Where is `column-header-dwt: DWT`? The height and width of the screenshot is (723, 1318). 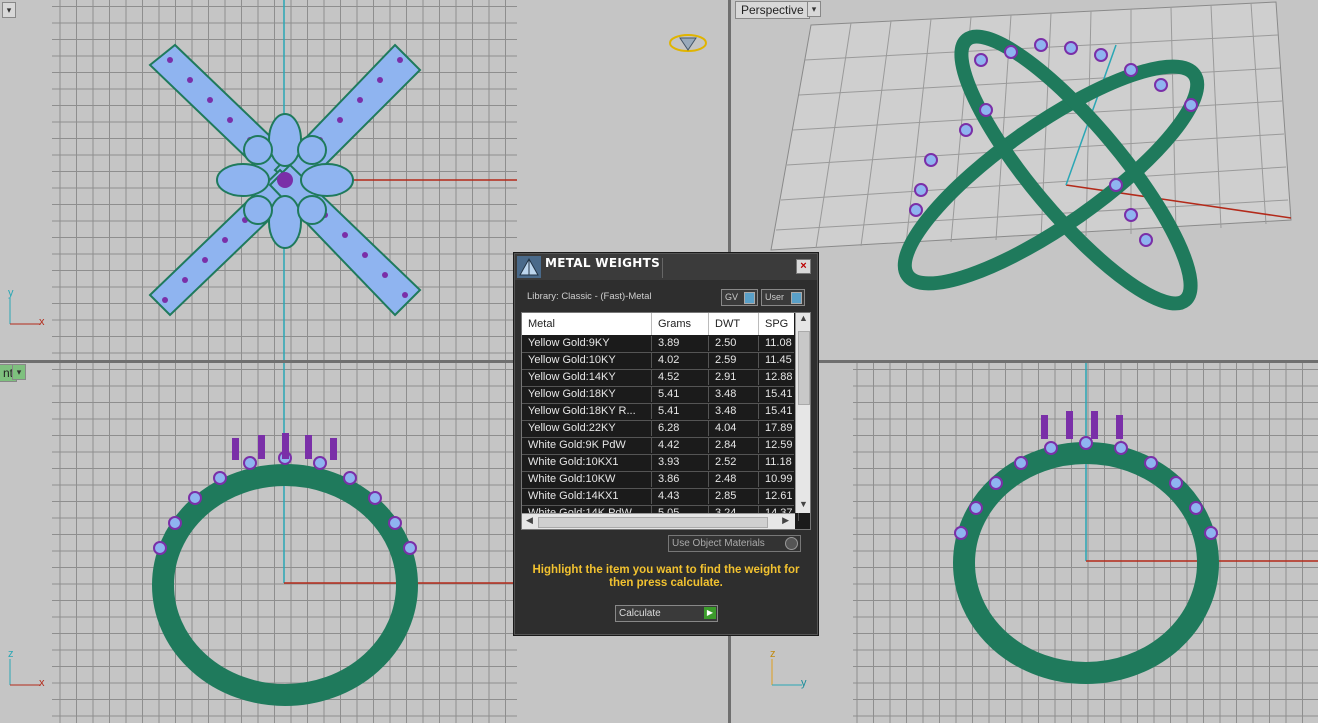 column-header-dwt: DWT is located at coordinates (734, 324).